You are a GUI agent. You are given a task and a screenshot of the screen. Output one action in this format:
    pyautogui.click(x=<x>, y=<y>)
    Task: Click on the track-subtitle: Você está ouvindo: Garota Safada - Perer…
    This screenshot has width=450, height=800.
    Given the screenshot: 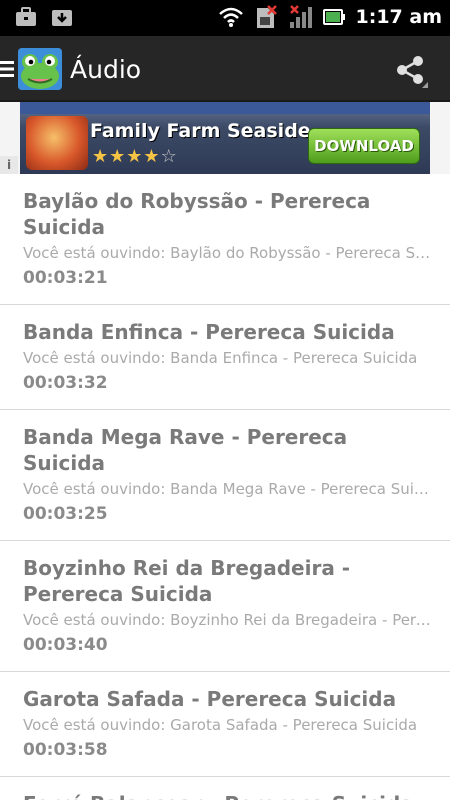 What is the action you would take?
    pyautogui.click(x=220, y=725)
    